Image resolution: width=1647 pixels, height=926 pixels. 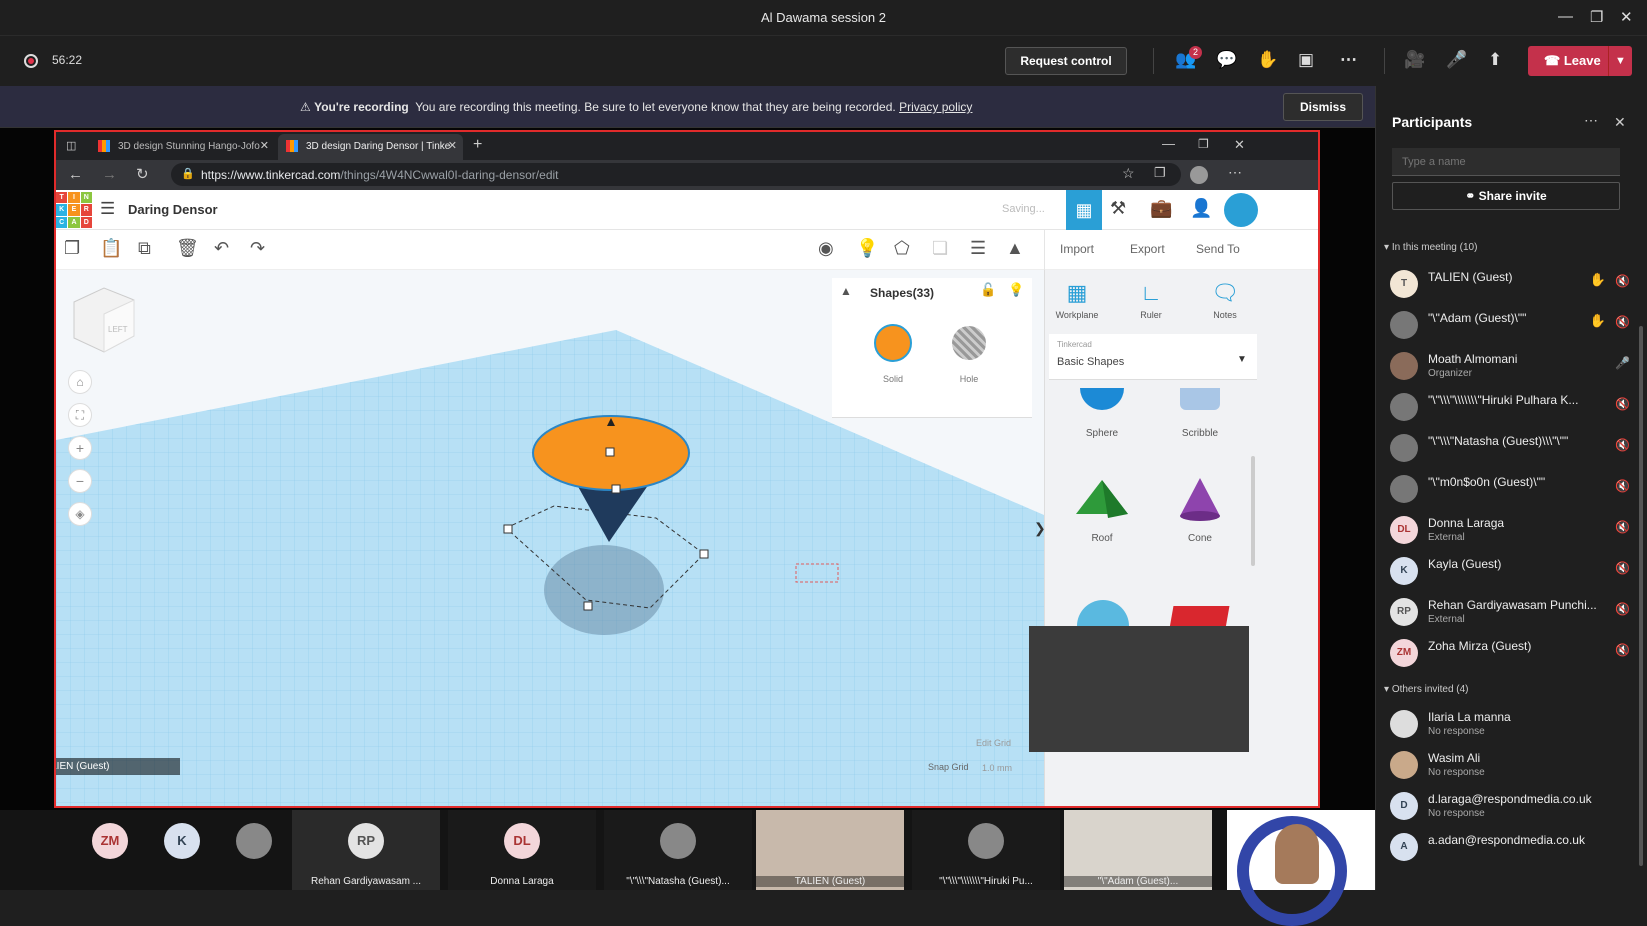 I want to click on share-screen-icon: ⬆, so click(x=1495, y=60).